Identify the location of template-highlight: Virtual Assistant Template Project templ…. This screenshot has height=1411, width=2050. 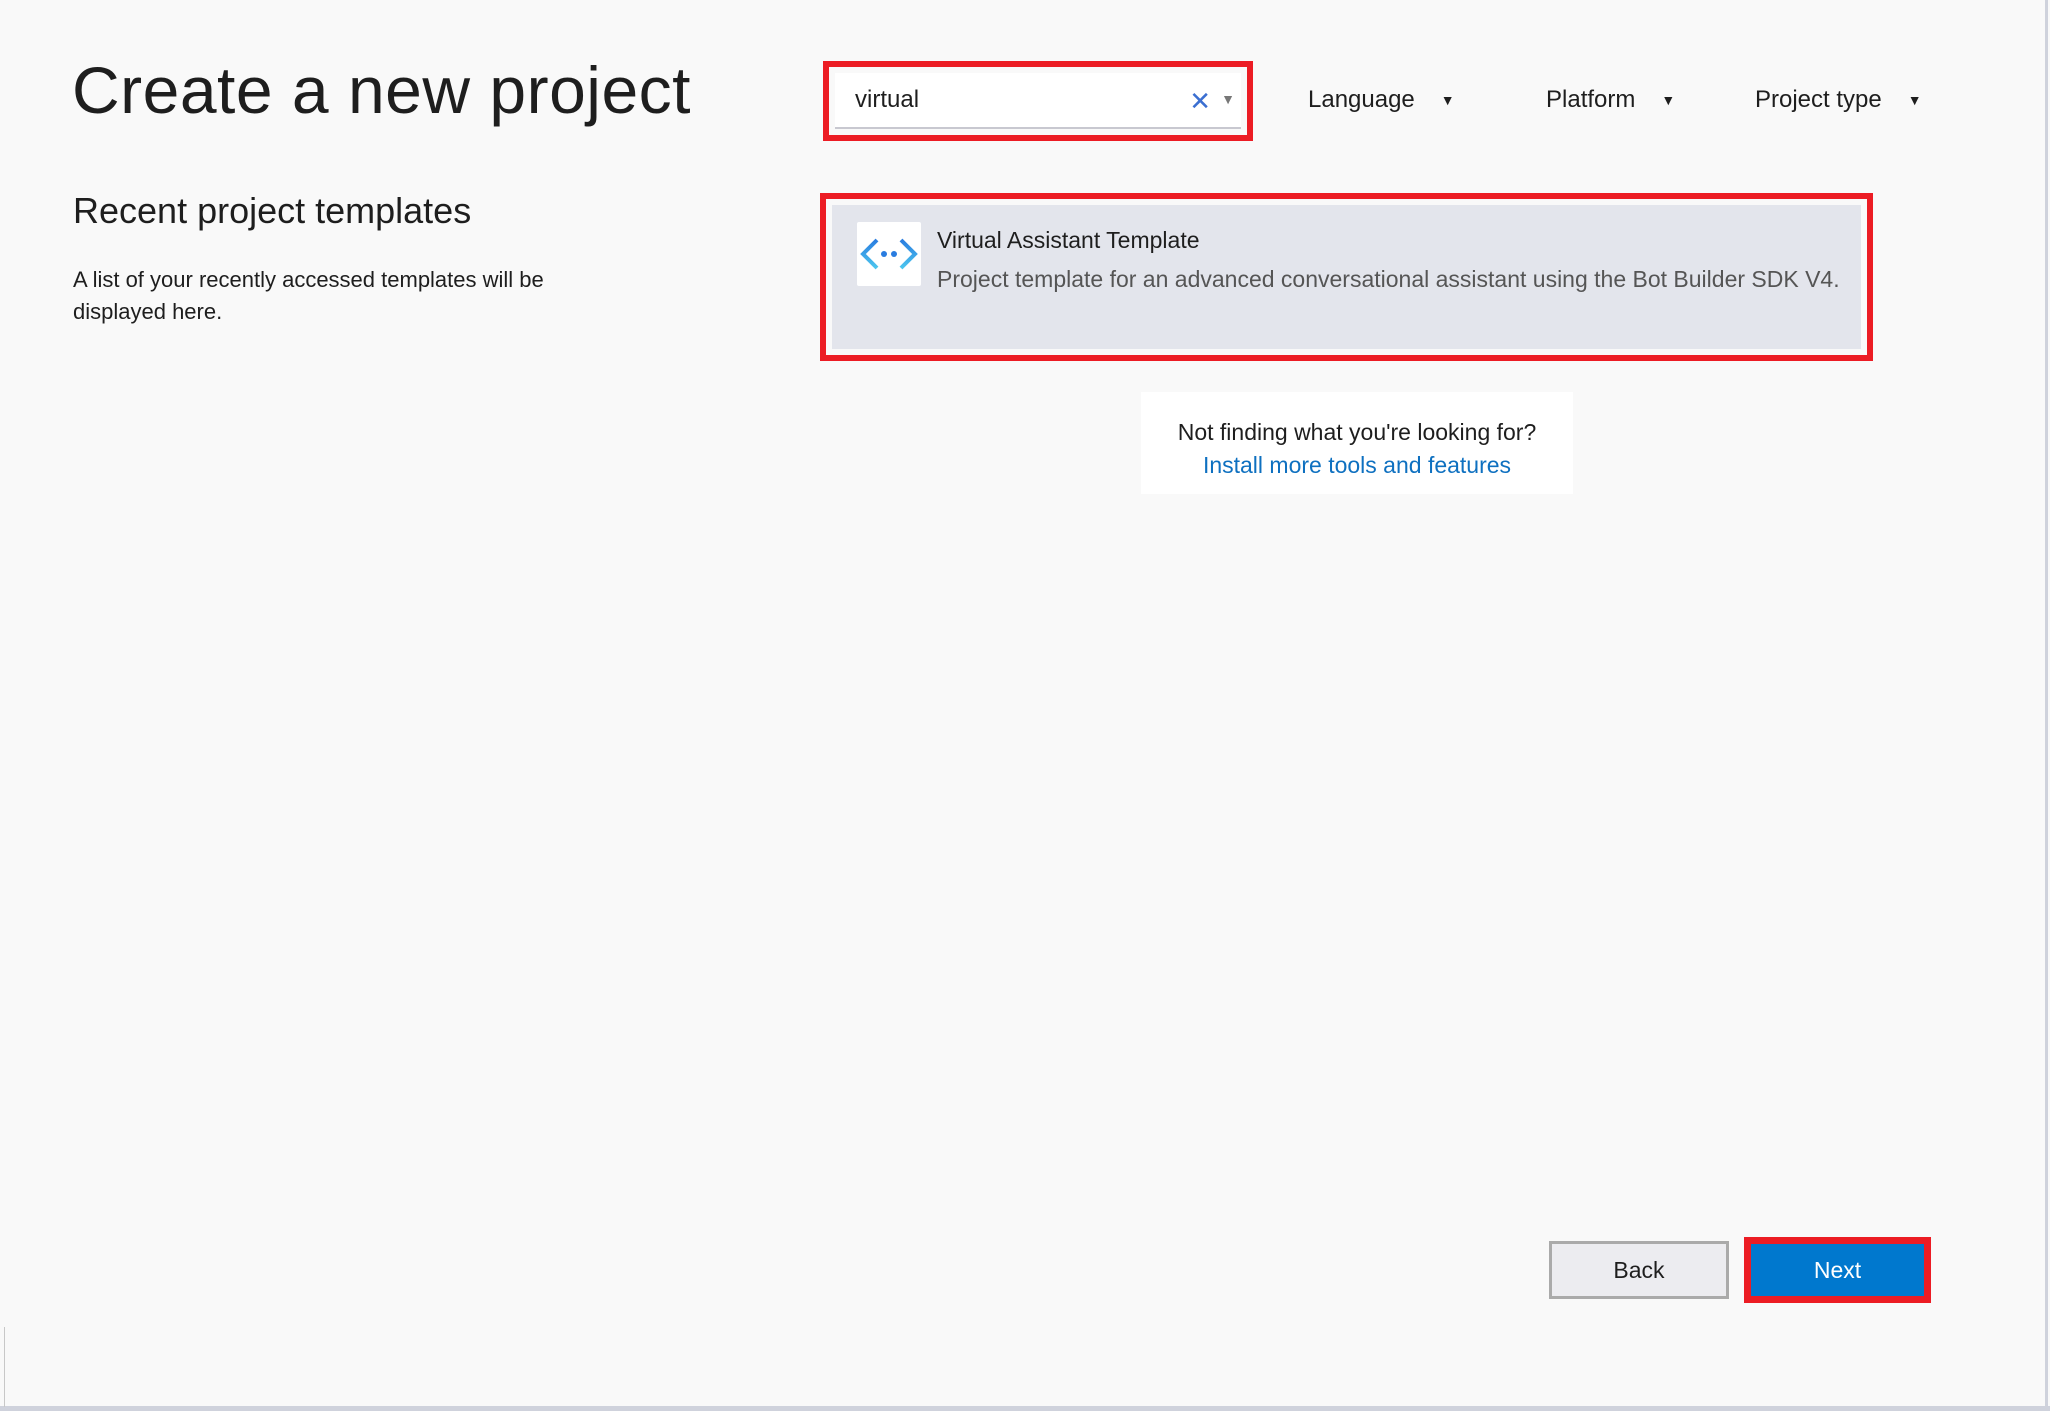
(1346, 277).